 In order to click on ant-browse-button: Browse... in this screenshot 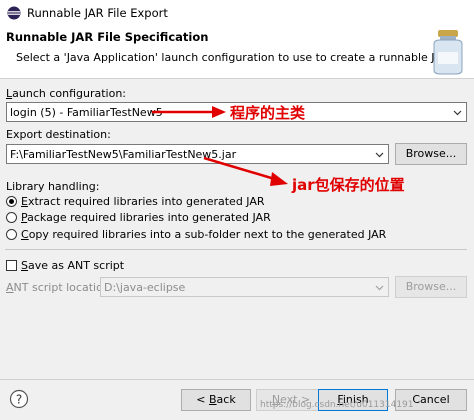, I will do `click(431, 287)`.